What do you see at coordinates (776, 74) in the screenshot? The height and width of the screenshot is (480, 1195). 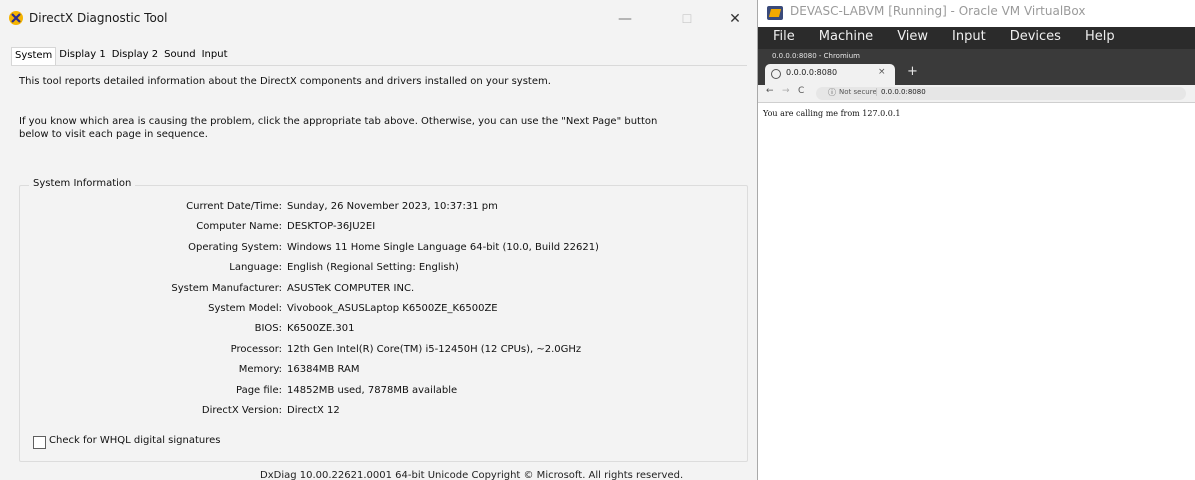 I see `globe-icon` at bounding box center [776, 74].